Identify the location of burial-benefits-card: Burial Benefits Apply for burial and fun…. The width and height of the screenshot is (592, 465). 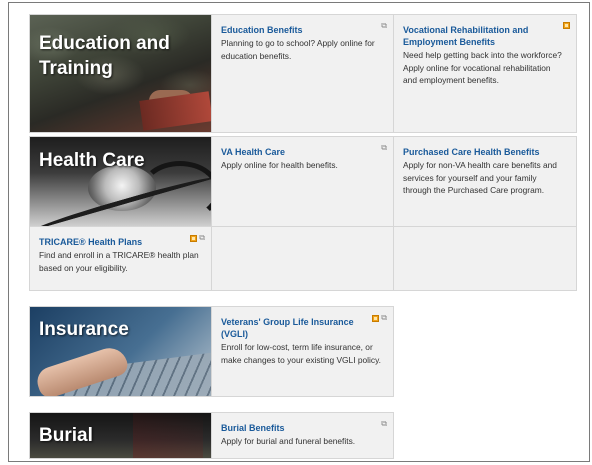
(303, 435).